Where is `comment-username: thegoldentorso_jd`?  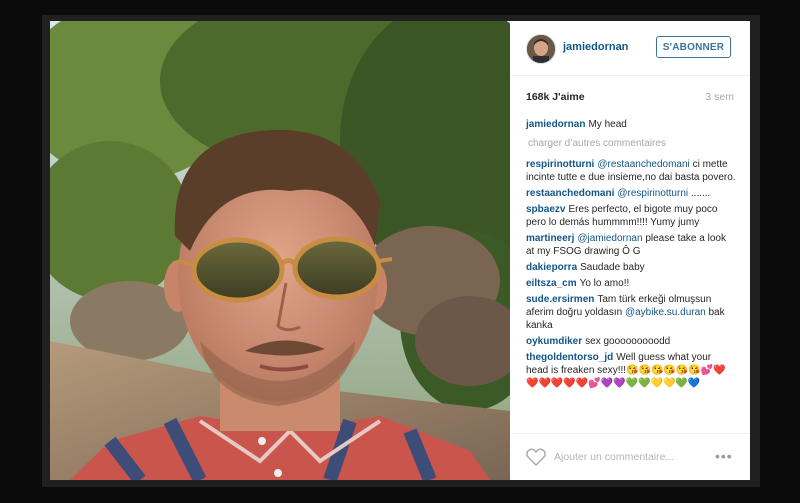
comment-username: thegoldentorso_jd is located at coordinates (569, 357).